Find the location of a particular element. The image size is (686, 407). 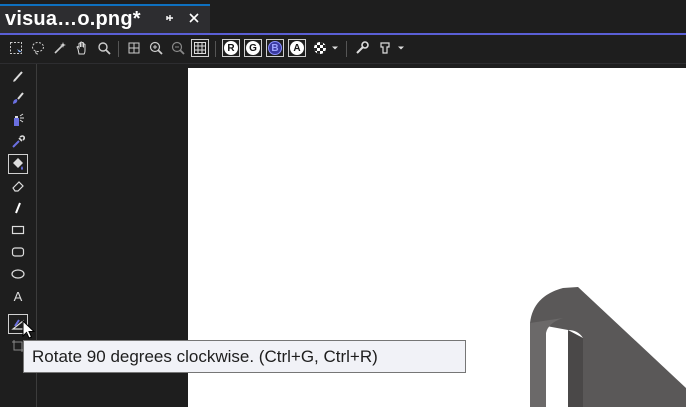

zoom-in-icon is located at coordinates (156, 48).